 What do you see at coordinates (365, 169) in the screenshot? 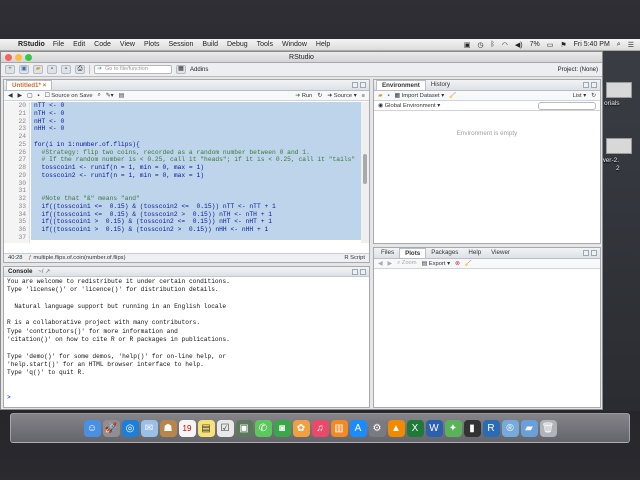
I see `scroll-thumb` at bounding box center [365, 169].